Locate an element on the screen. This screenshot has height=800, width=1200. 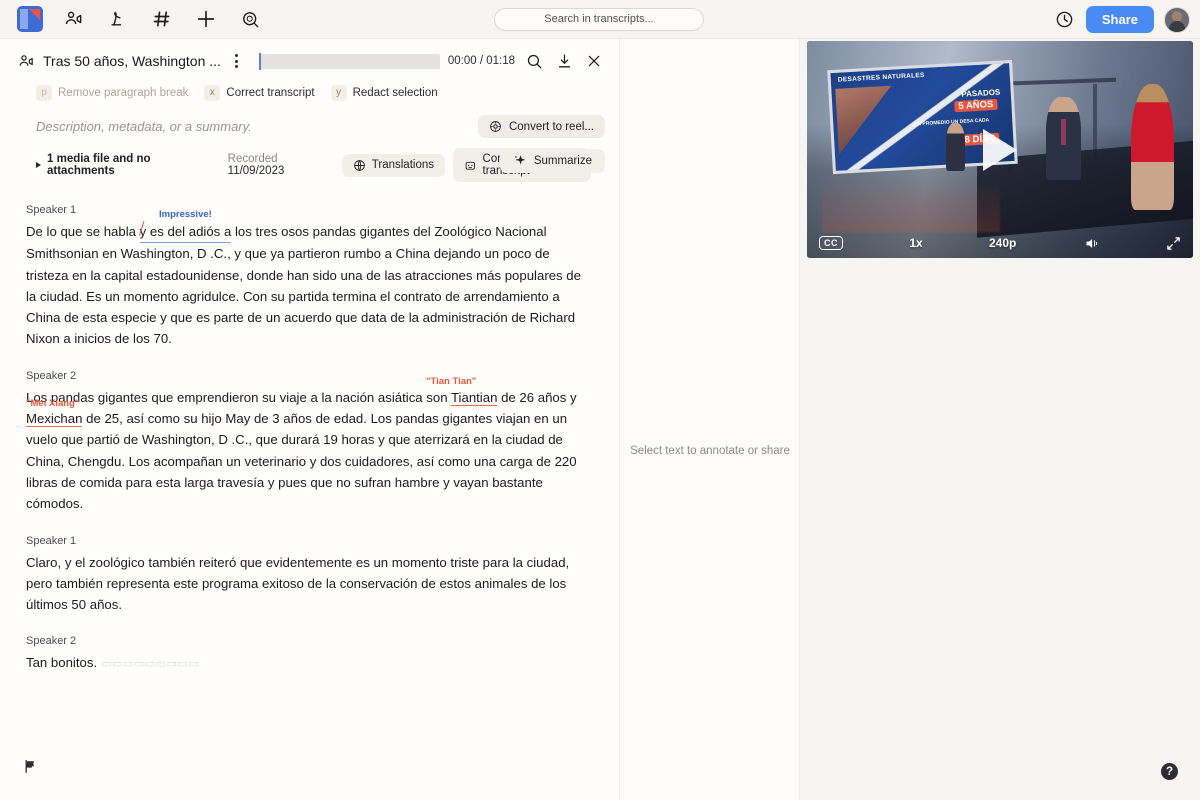
top-toolbar: Search in transcripts... Share is located at coordinates (600, 19).